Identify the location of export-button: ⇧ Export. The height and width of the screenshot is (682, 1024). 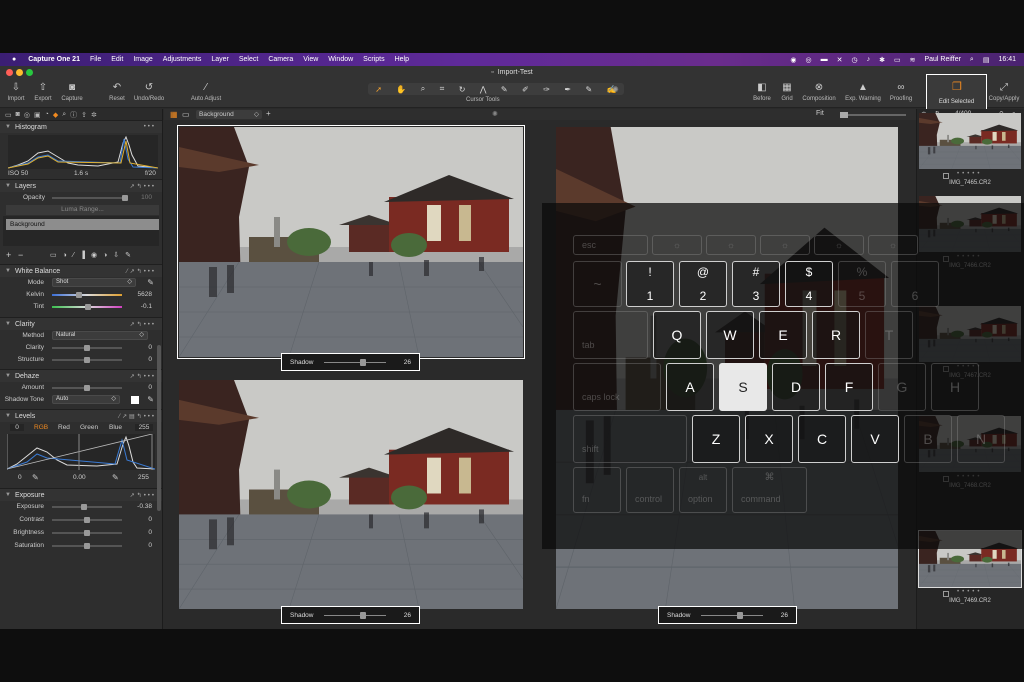
(43, 92).